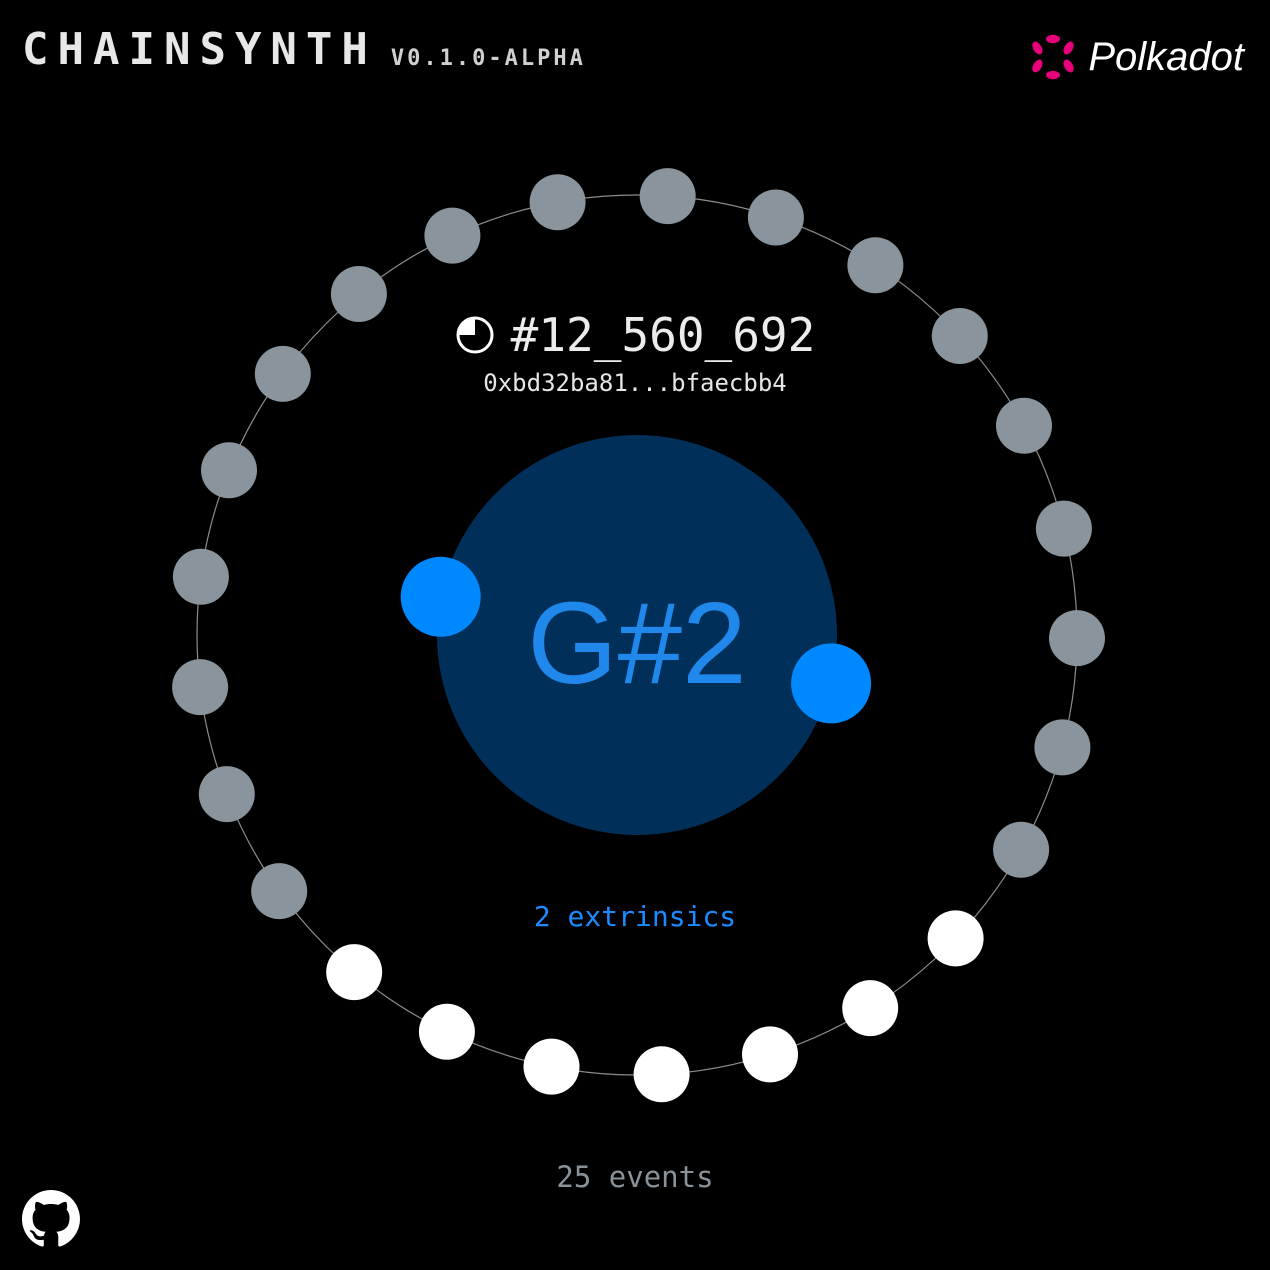 This screenshot has height=1270, width=1270. What do you see at coordinates (635, 1177) in the screenshot?
I see `events-count: 25 events` at bounding box center [635, 1177].